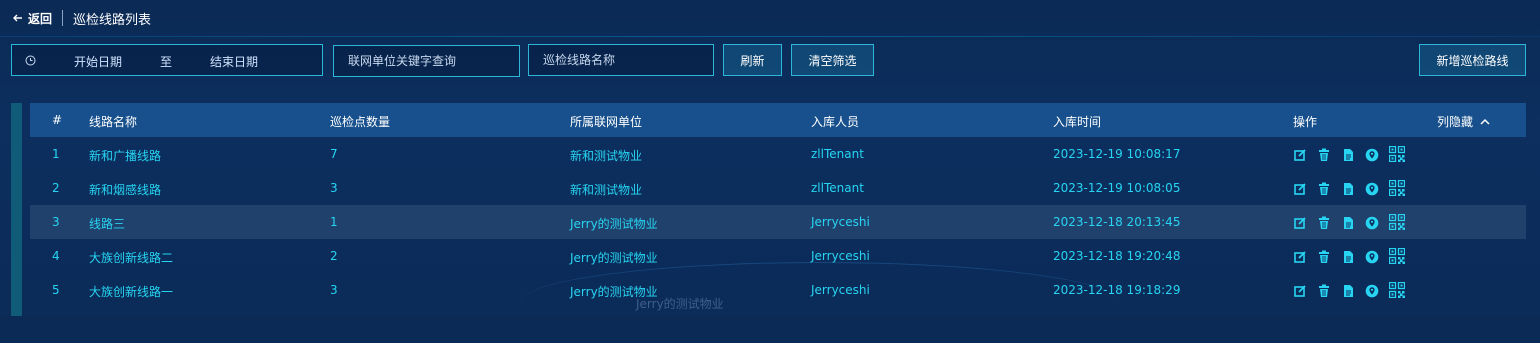 The height and width of the screenshot is (343, 1540). I want to click on date-range-picker: 开始日期 至 结束日期, so click(167, 60).